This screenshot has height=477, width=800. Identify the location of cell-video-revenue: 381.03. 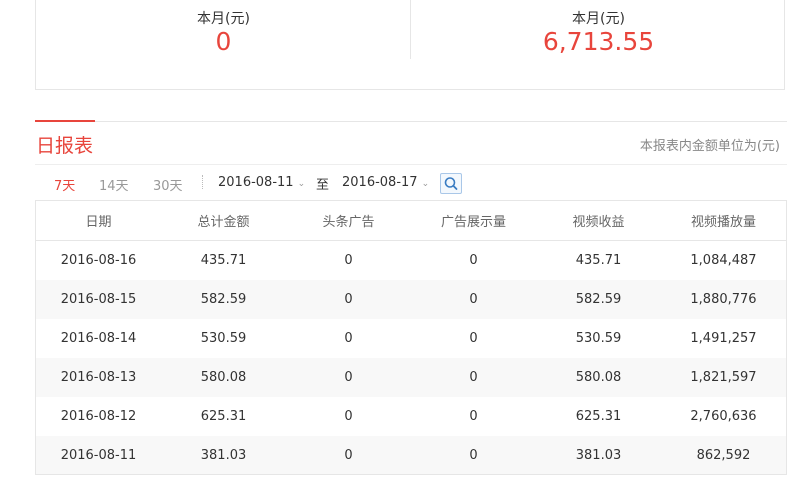
(598, 455).